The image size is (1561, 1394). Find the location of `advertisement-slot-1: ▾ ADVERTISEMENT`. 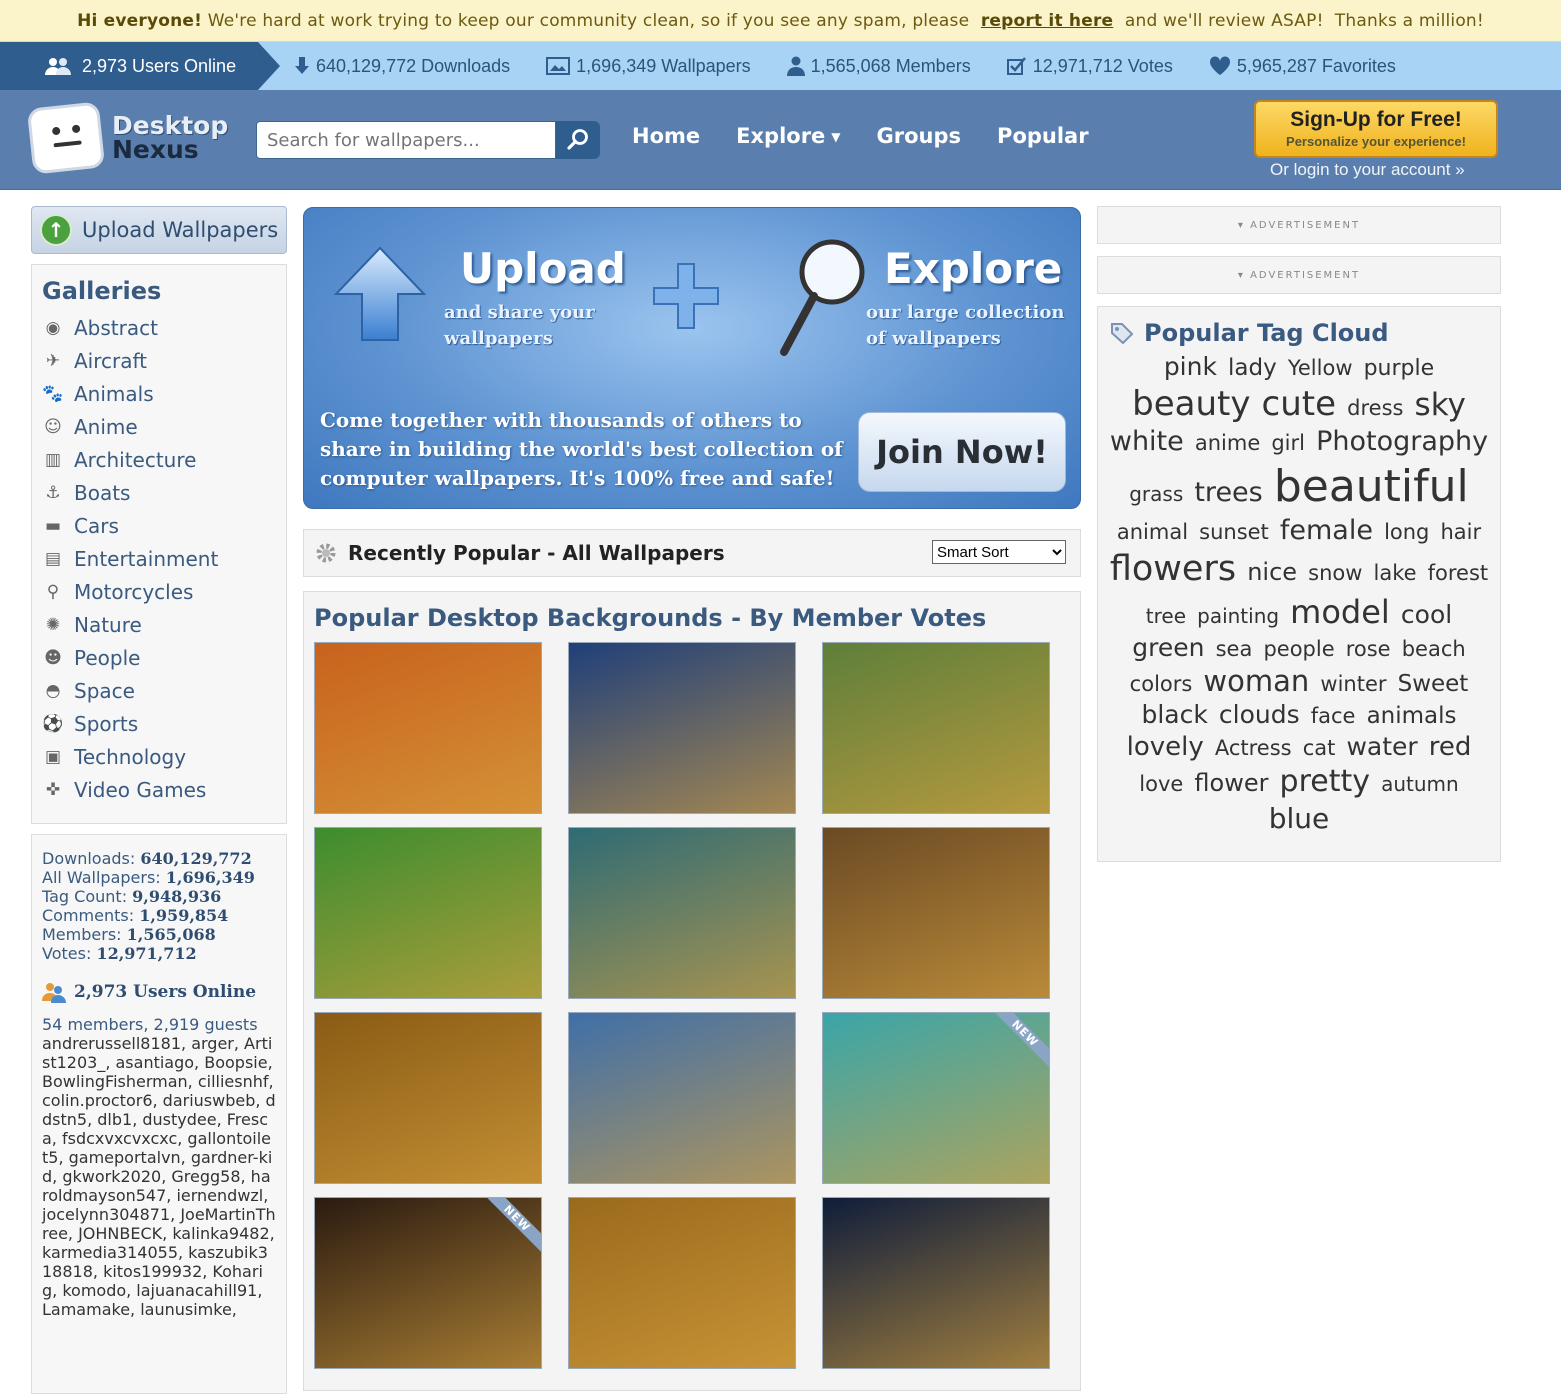

advertisement-slot-1: ▾ ADVERTISEMENT is located at coordinates (1299, 225).